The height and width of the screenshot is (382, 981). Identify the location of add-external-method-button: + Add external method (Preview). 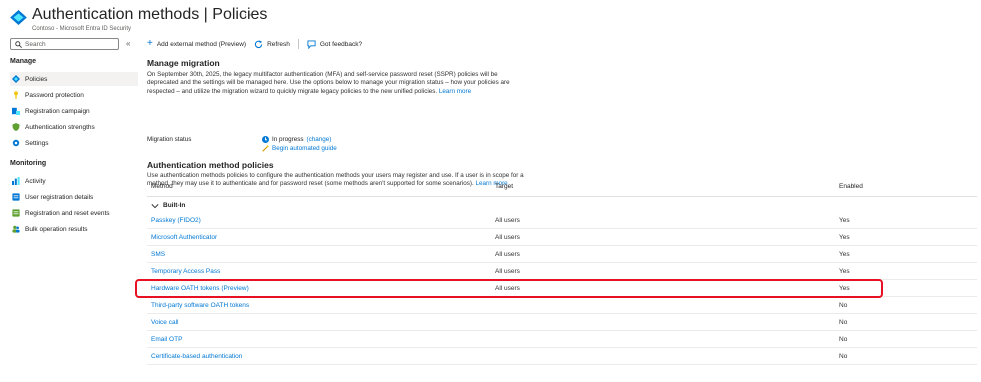
(196, 44).